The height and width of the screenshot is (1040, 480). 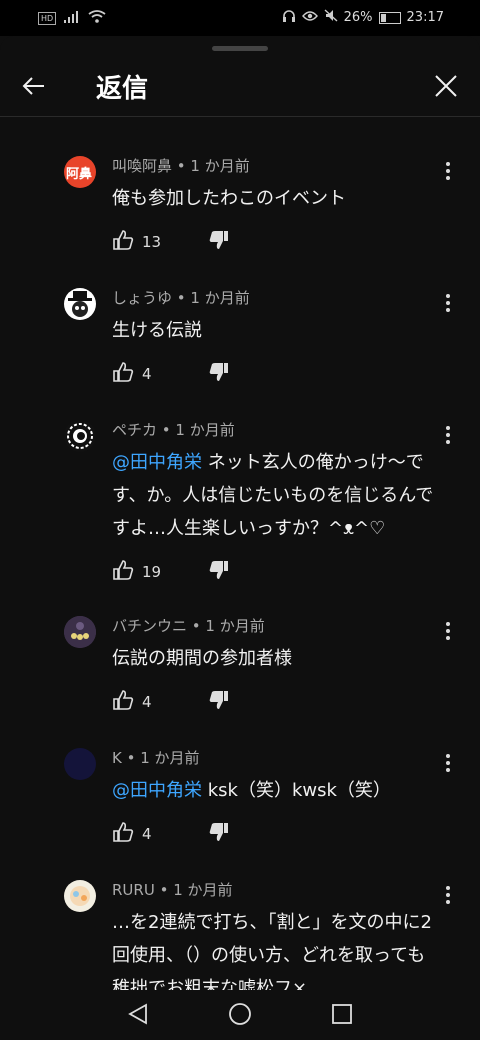 I want to click on sheet-header: 返信, so click(x=240, y=88).